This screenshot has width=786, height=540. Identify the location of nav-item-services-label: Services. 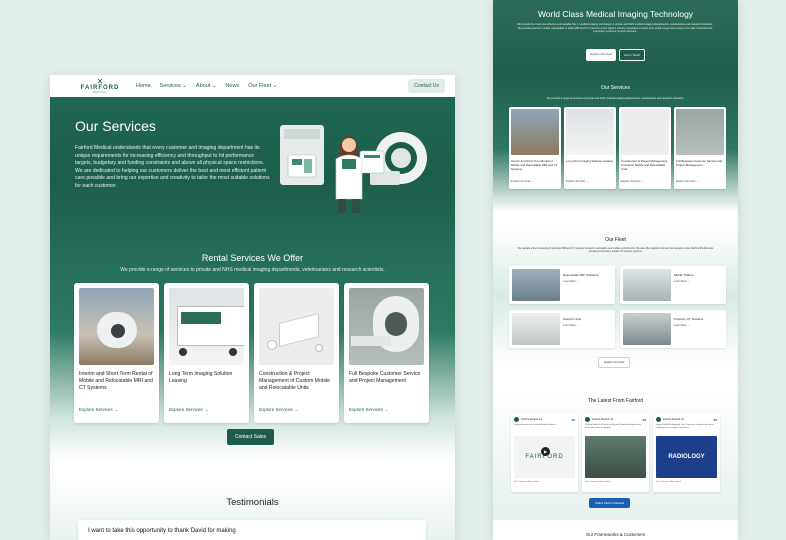
(170, 86).